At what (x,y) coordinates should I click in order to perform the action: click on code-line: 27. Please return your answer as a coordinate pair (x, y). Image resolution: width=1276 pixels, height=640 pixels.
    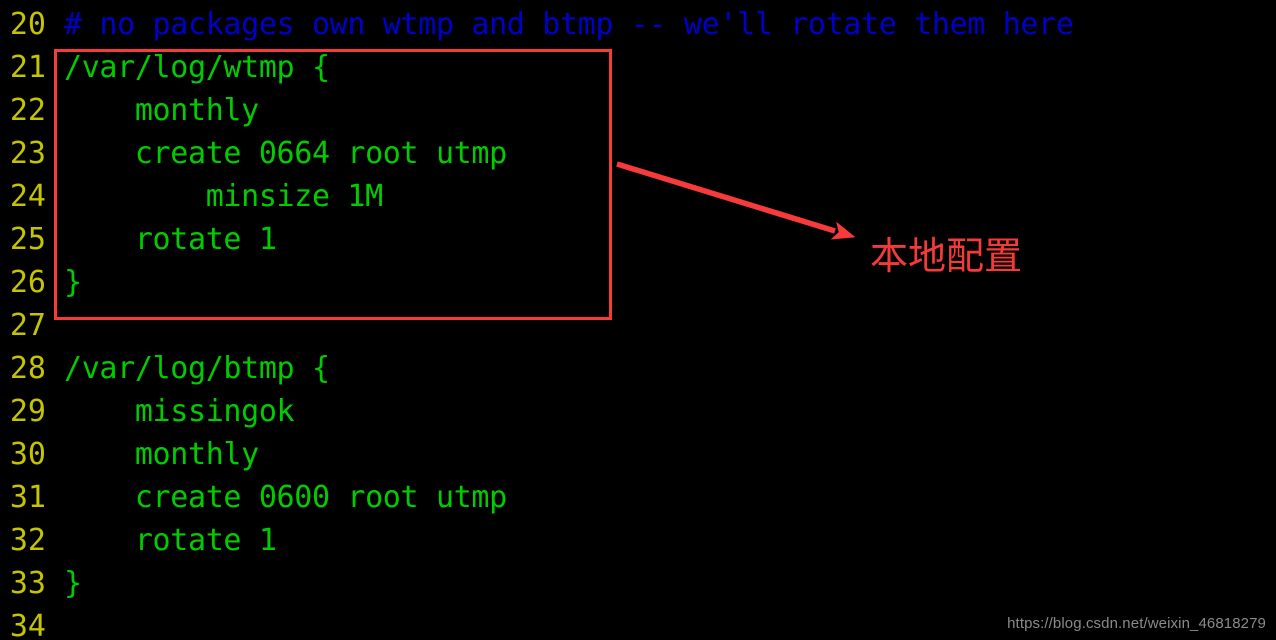
    Looking at the image, I should click on (638, 325).